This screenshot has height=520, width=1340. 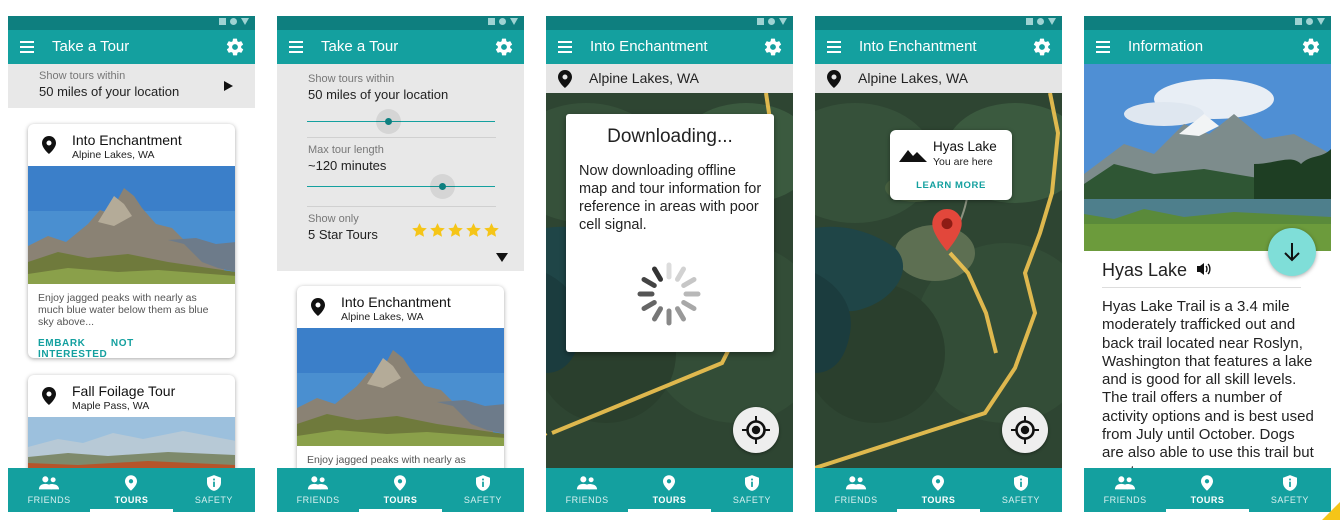 I want to click on popup-title: Hyas Lake, so click(x=965, y=146).